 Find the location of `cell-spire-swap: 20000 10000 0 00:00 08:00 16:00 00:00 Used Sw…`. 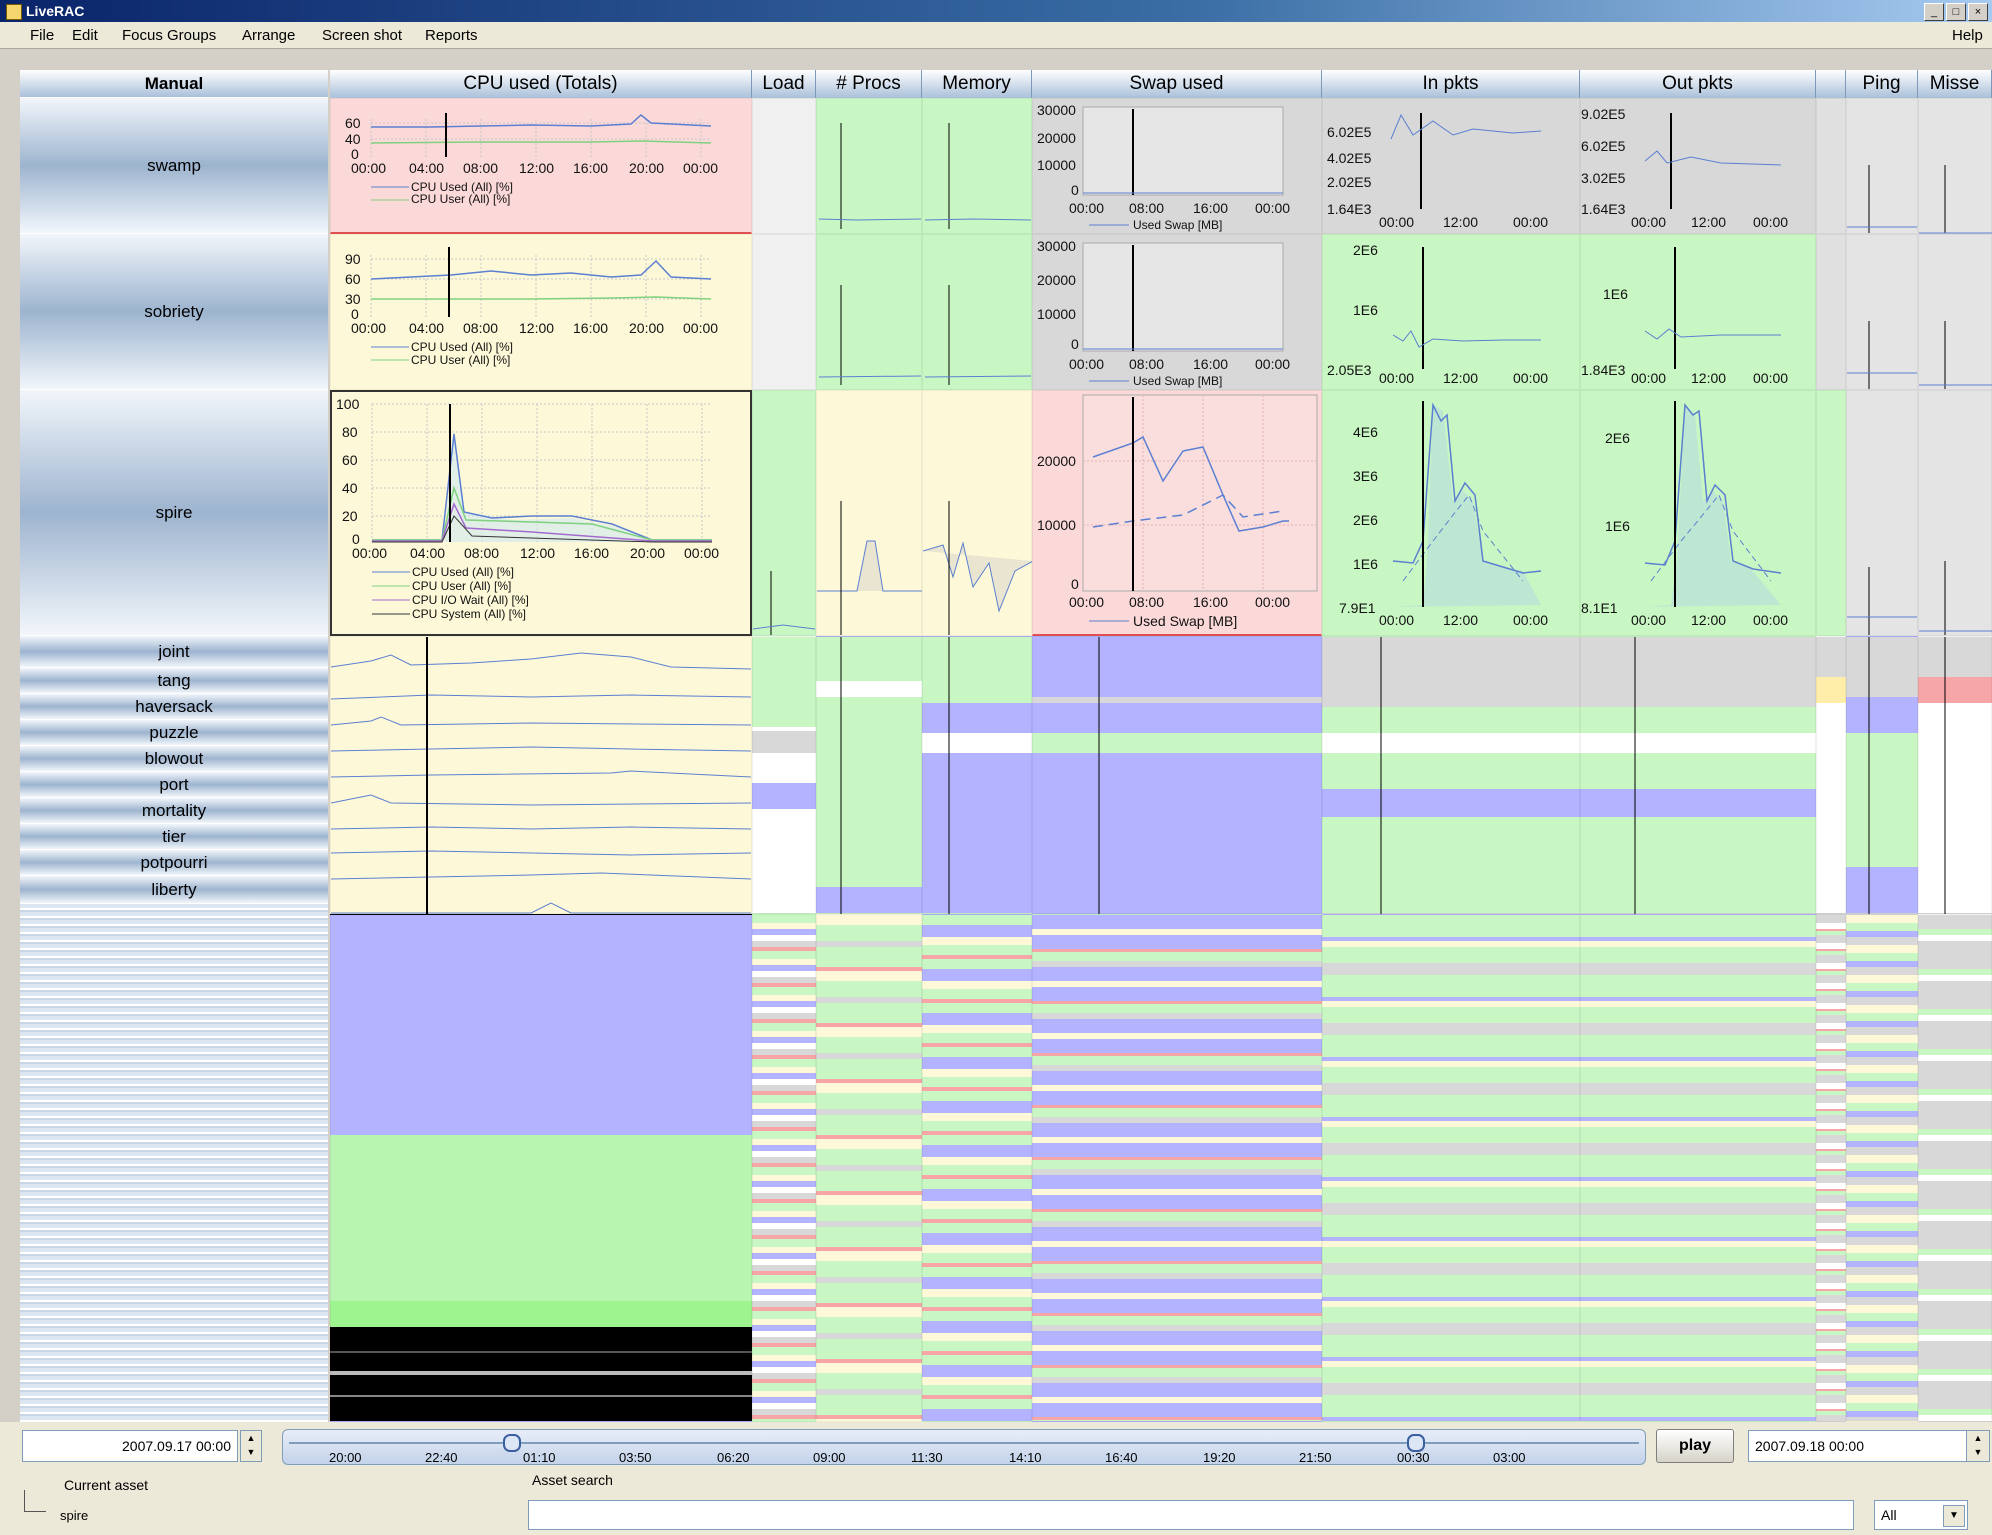

cell-spire-swap: 20000 10000 0 00:00 08:00 16:00 00:00 Used Sw… is located at coordinates (1177, 513).